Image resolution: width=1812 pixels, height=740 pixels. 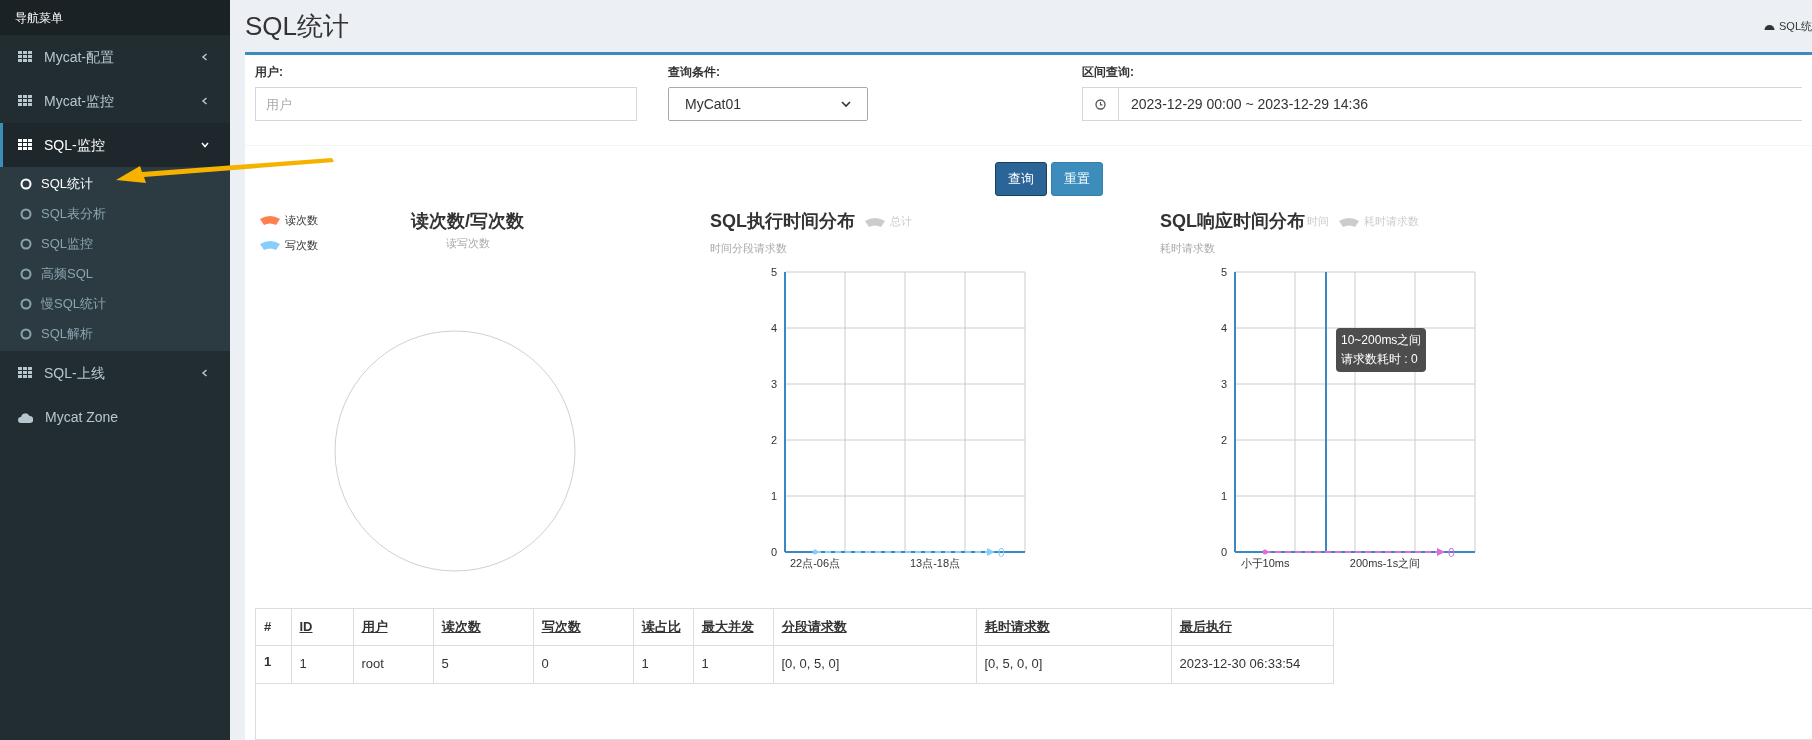 I want to click on chart-subtitle: 时间分段请求数, so click(x=748, y=248).